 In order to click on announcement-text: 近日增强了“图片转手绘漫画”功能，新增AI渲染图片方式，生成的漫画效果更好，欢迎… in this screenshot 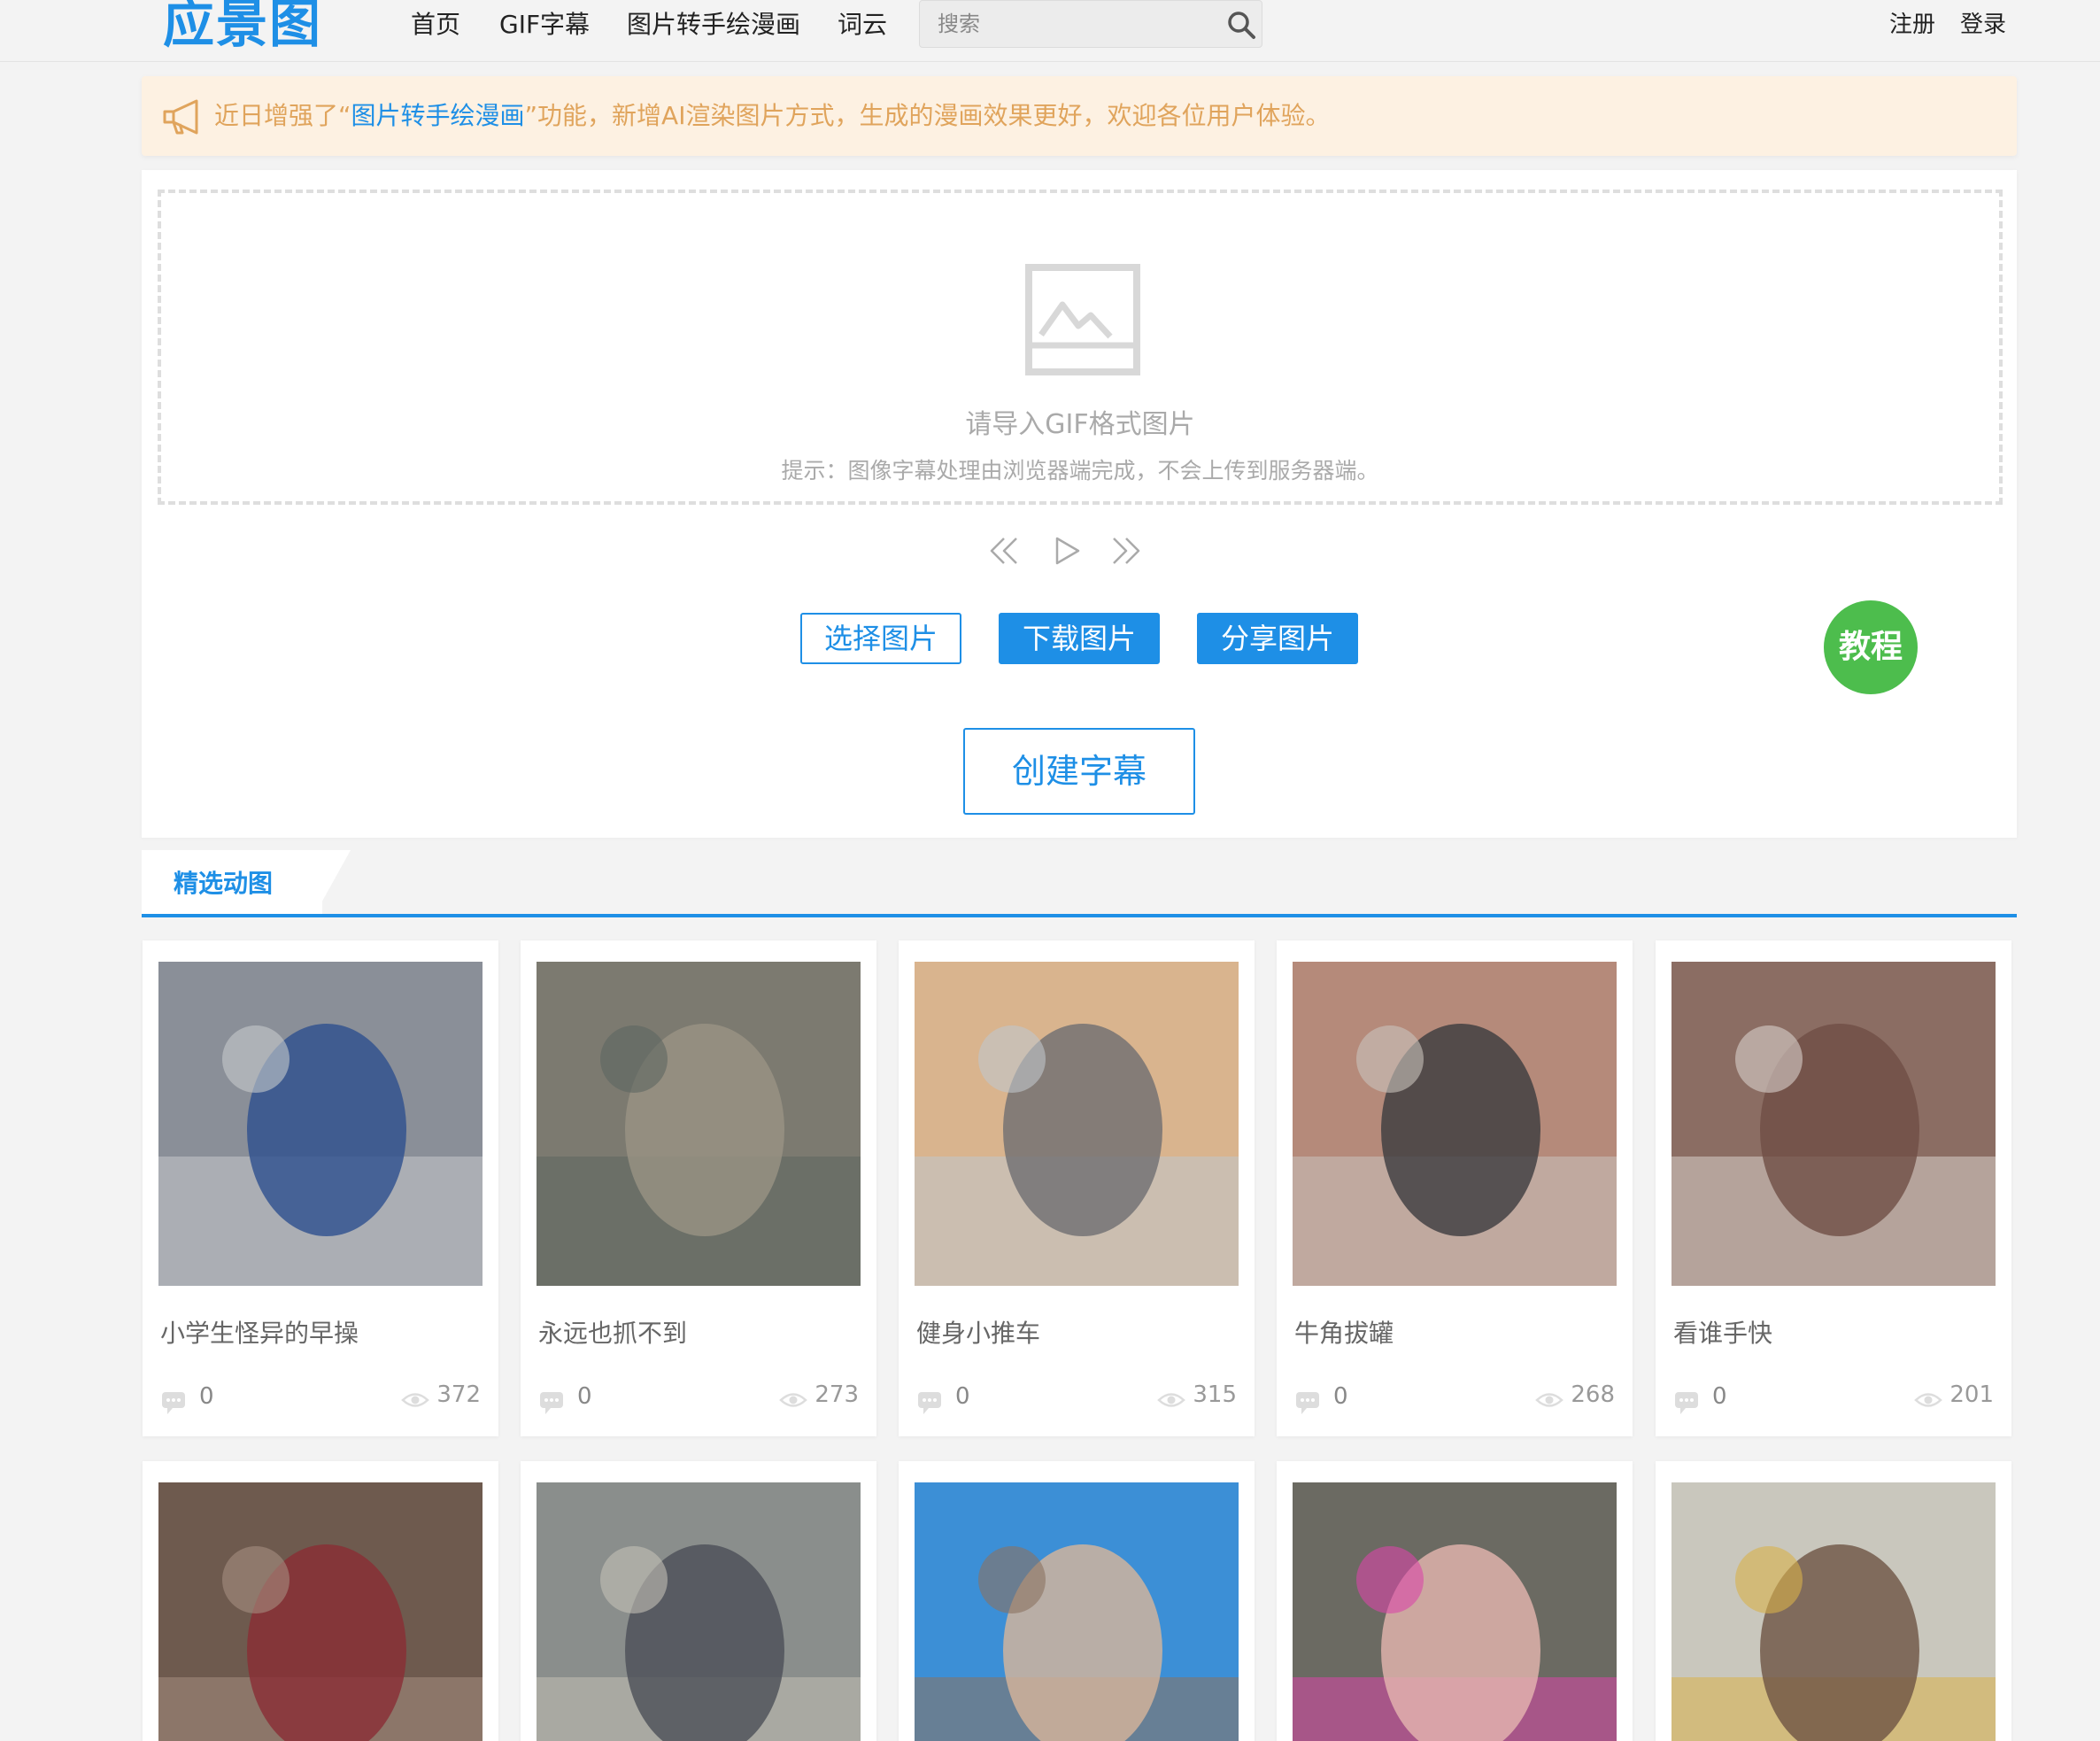, I will do `click(772, 116)`.